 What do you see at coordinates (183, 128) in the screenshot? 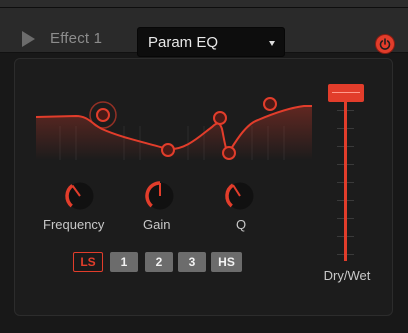
I see `eq-band-handles` at bounding box center [183, 128].